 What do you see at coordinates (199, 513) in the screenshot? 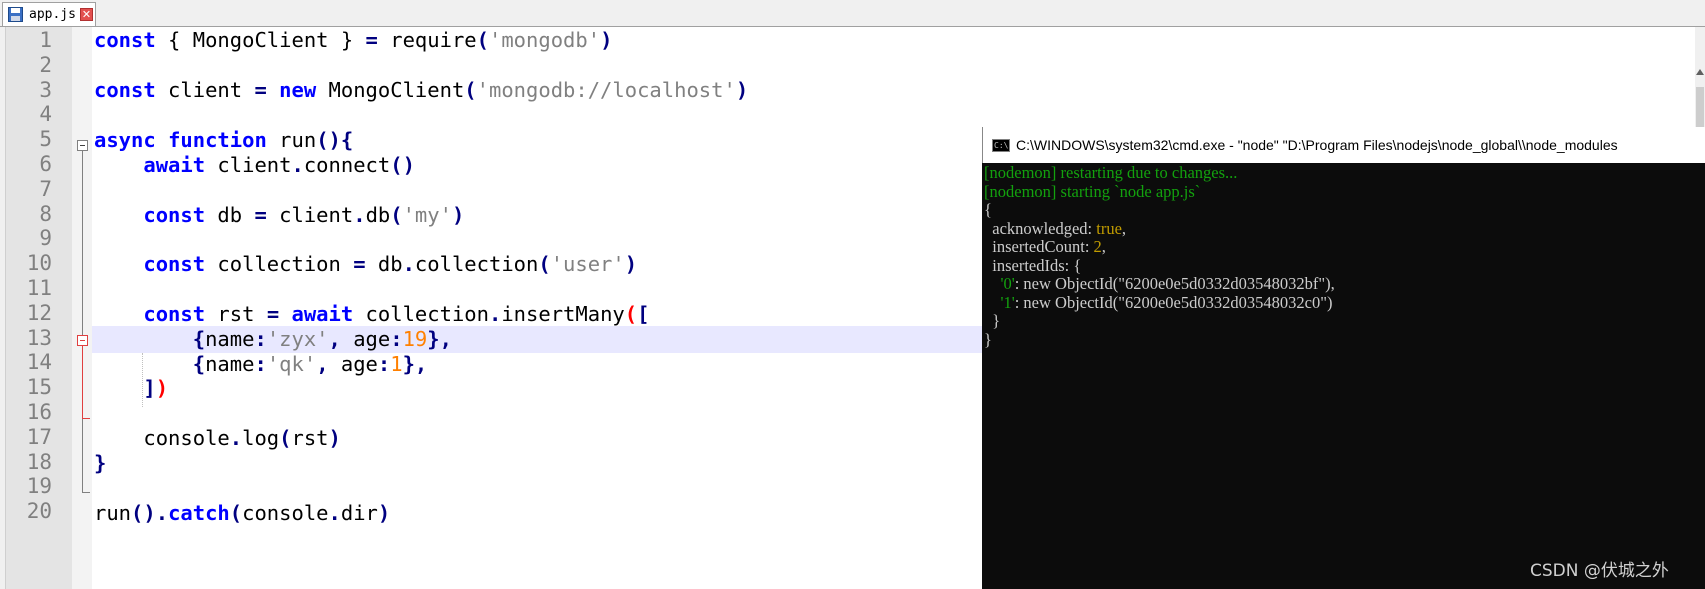
I see `keyword-token: catch` at bounding box center [199, 513].